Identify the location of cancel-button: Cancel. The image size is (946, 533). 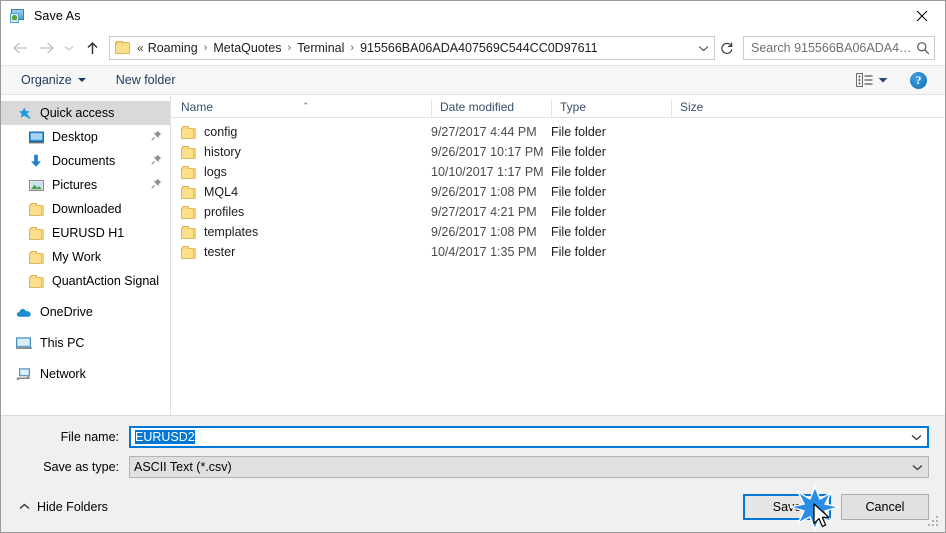
(885, 507).